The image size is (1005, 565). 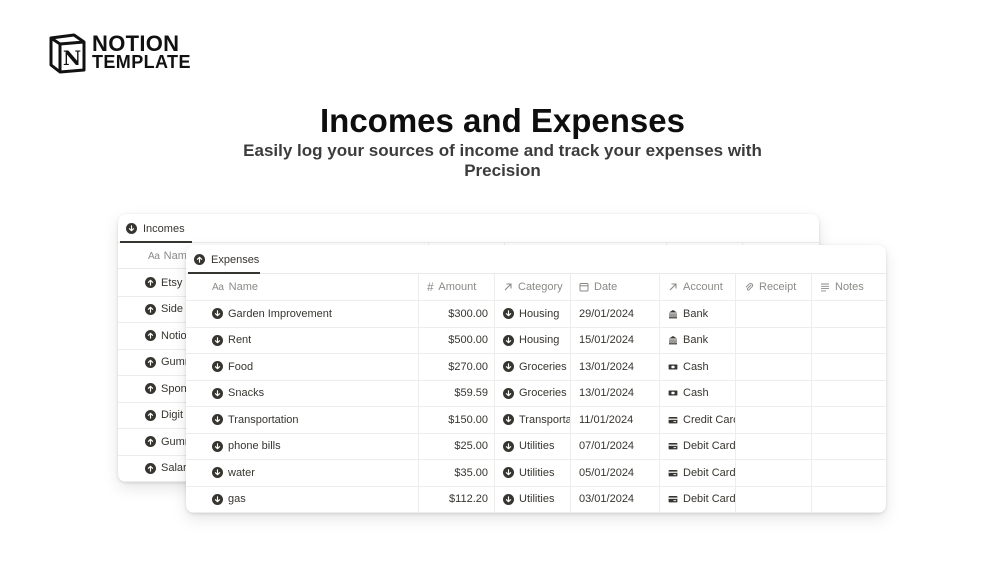 I want to click on column-header-date: Date, so click(x=615, y=287).